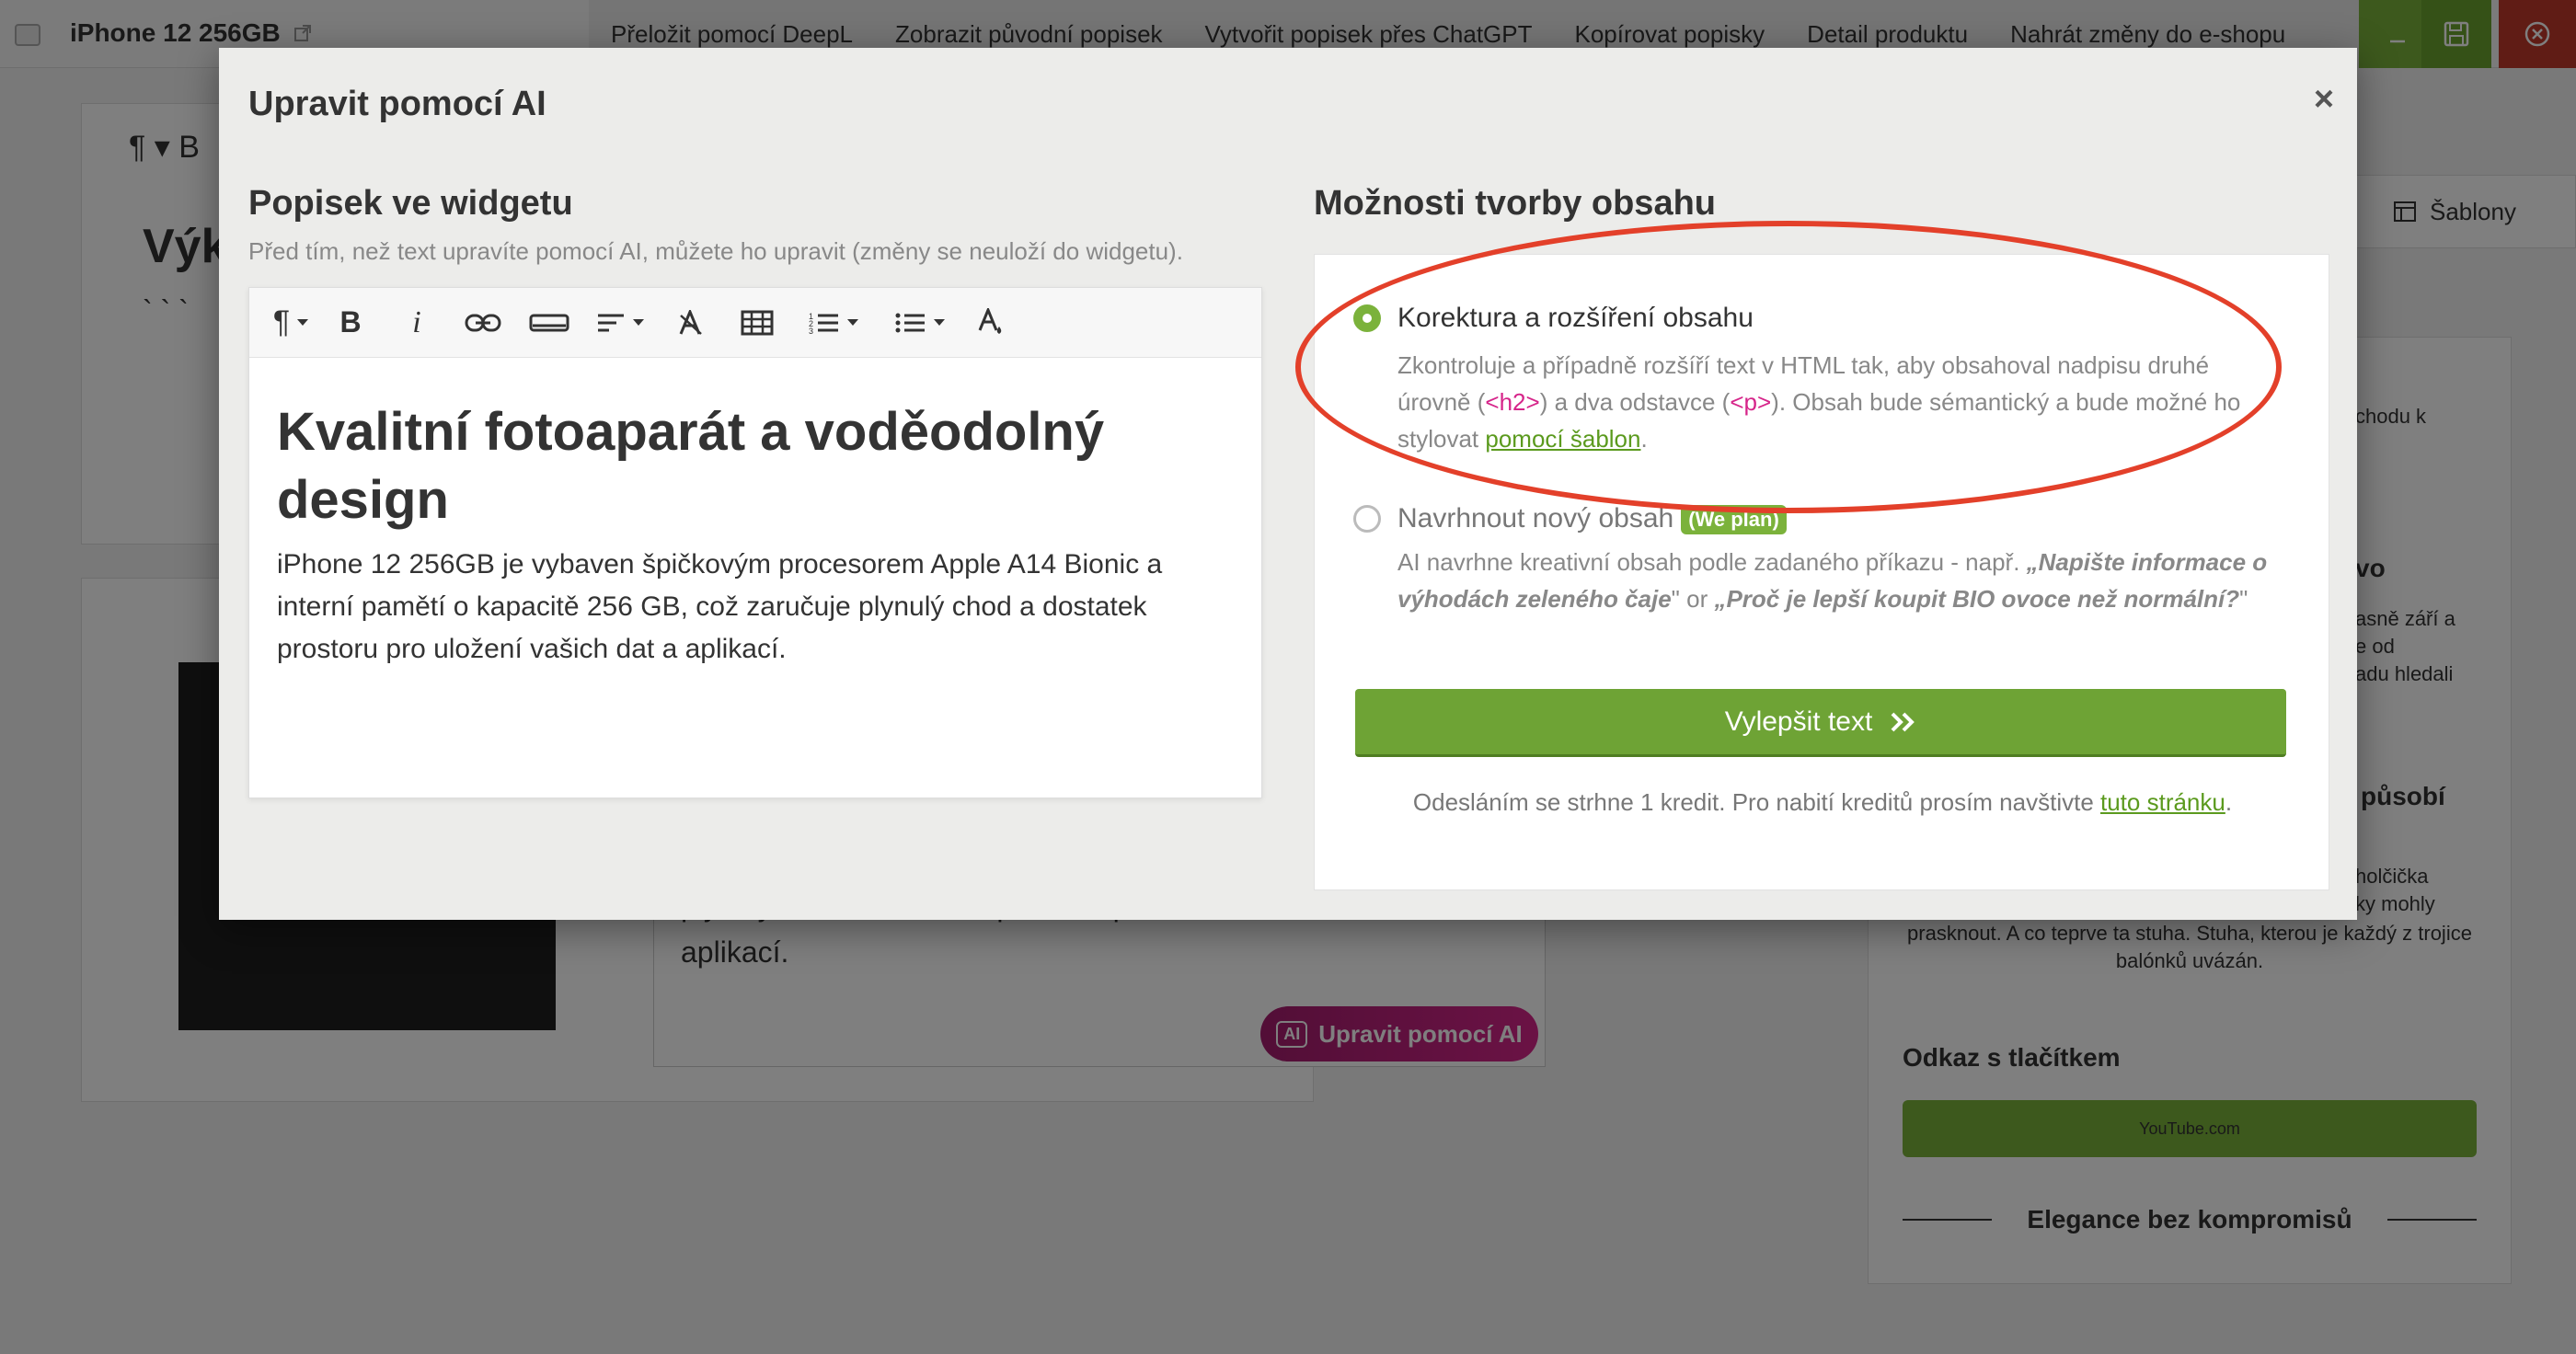  What do you see at coordinates (620, 323) in the screenshot?
I see `align-icon` at bounding box center [620, 323].